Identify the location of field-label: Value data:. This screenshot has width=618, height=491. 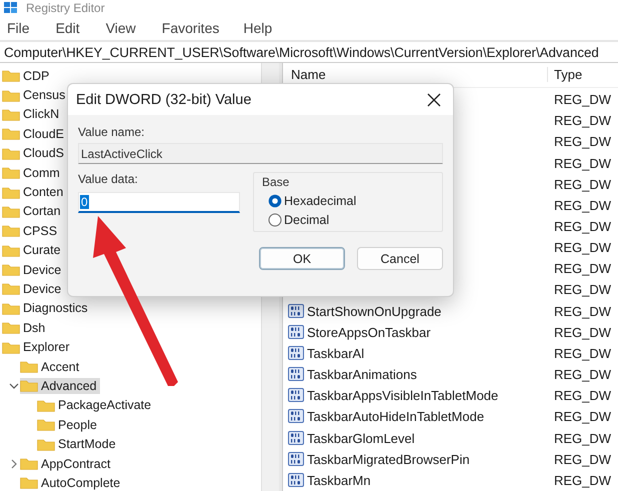
(108, 180).